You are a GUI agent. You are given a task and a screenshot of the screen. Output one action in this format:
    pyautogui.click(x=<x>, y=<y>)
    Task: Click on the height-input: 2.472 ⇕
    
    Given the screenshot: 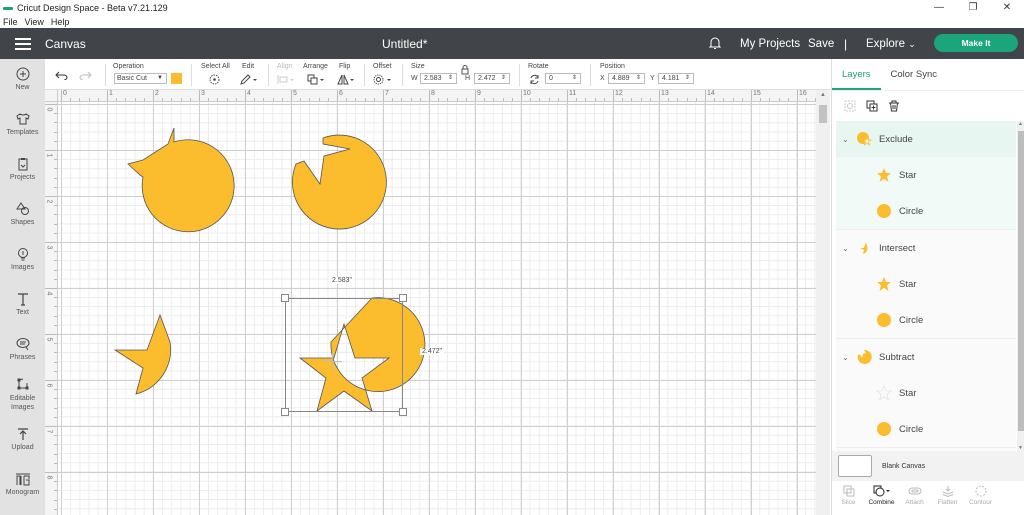 What is the action you would take?
    pyautogui.click(x=492, y=78)
    